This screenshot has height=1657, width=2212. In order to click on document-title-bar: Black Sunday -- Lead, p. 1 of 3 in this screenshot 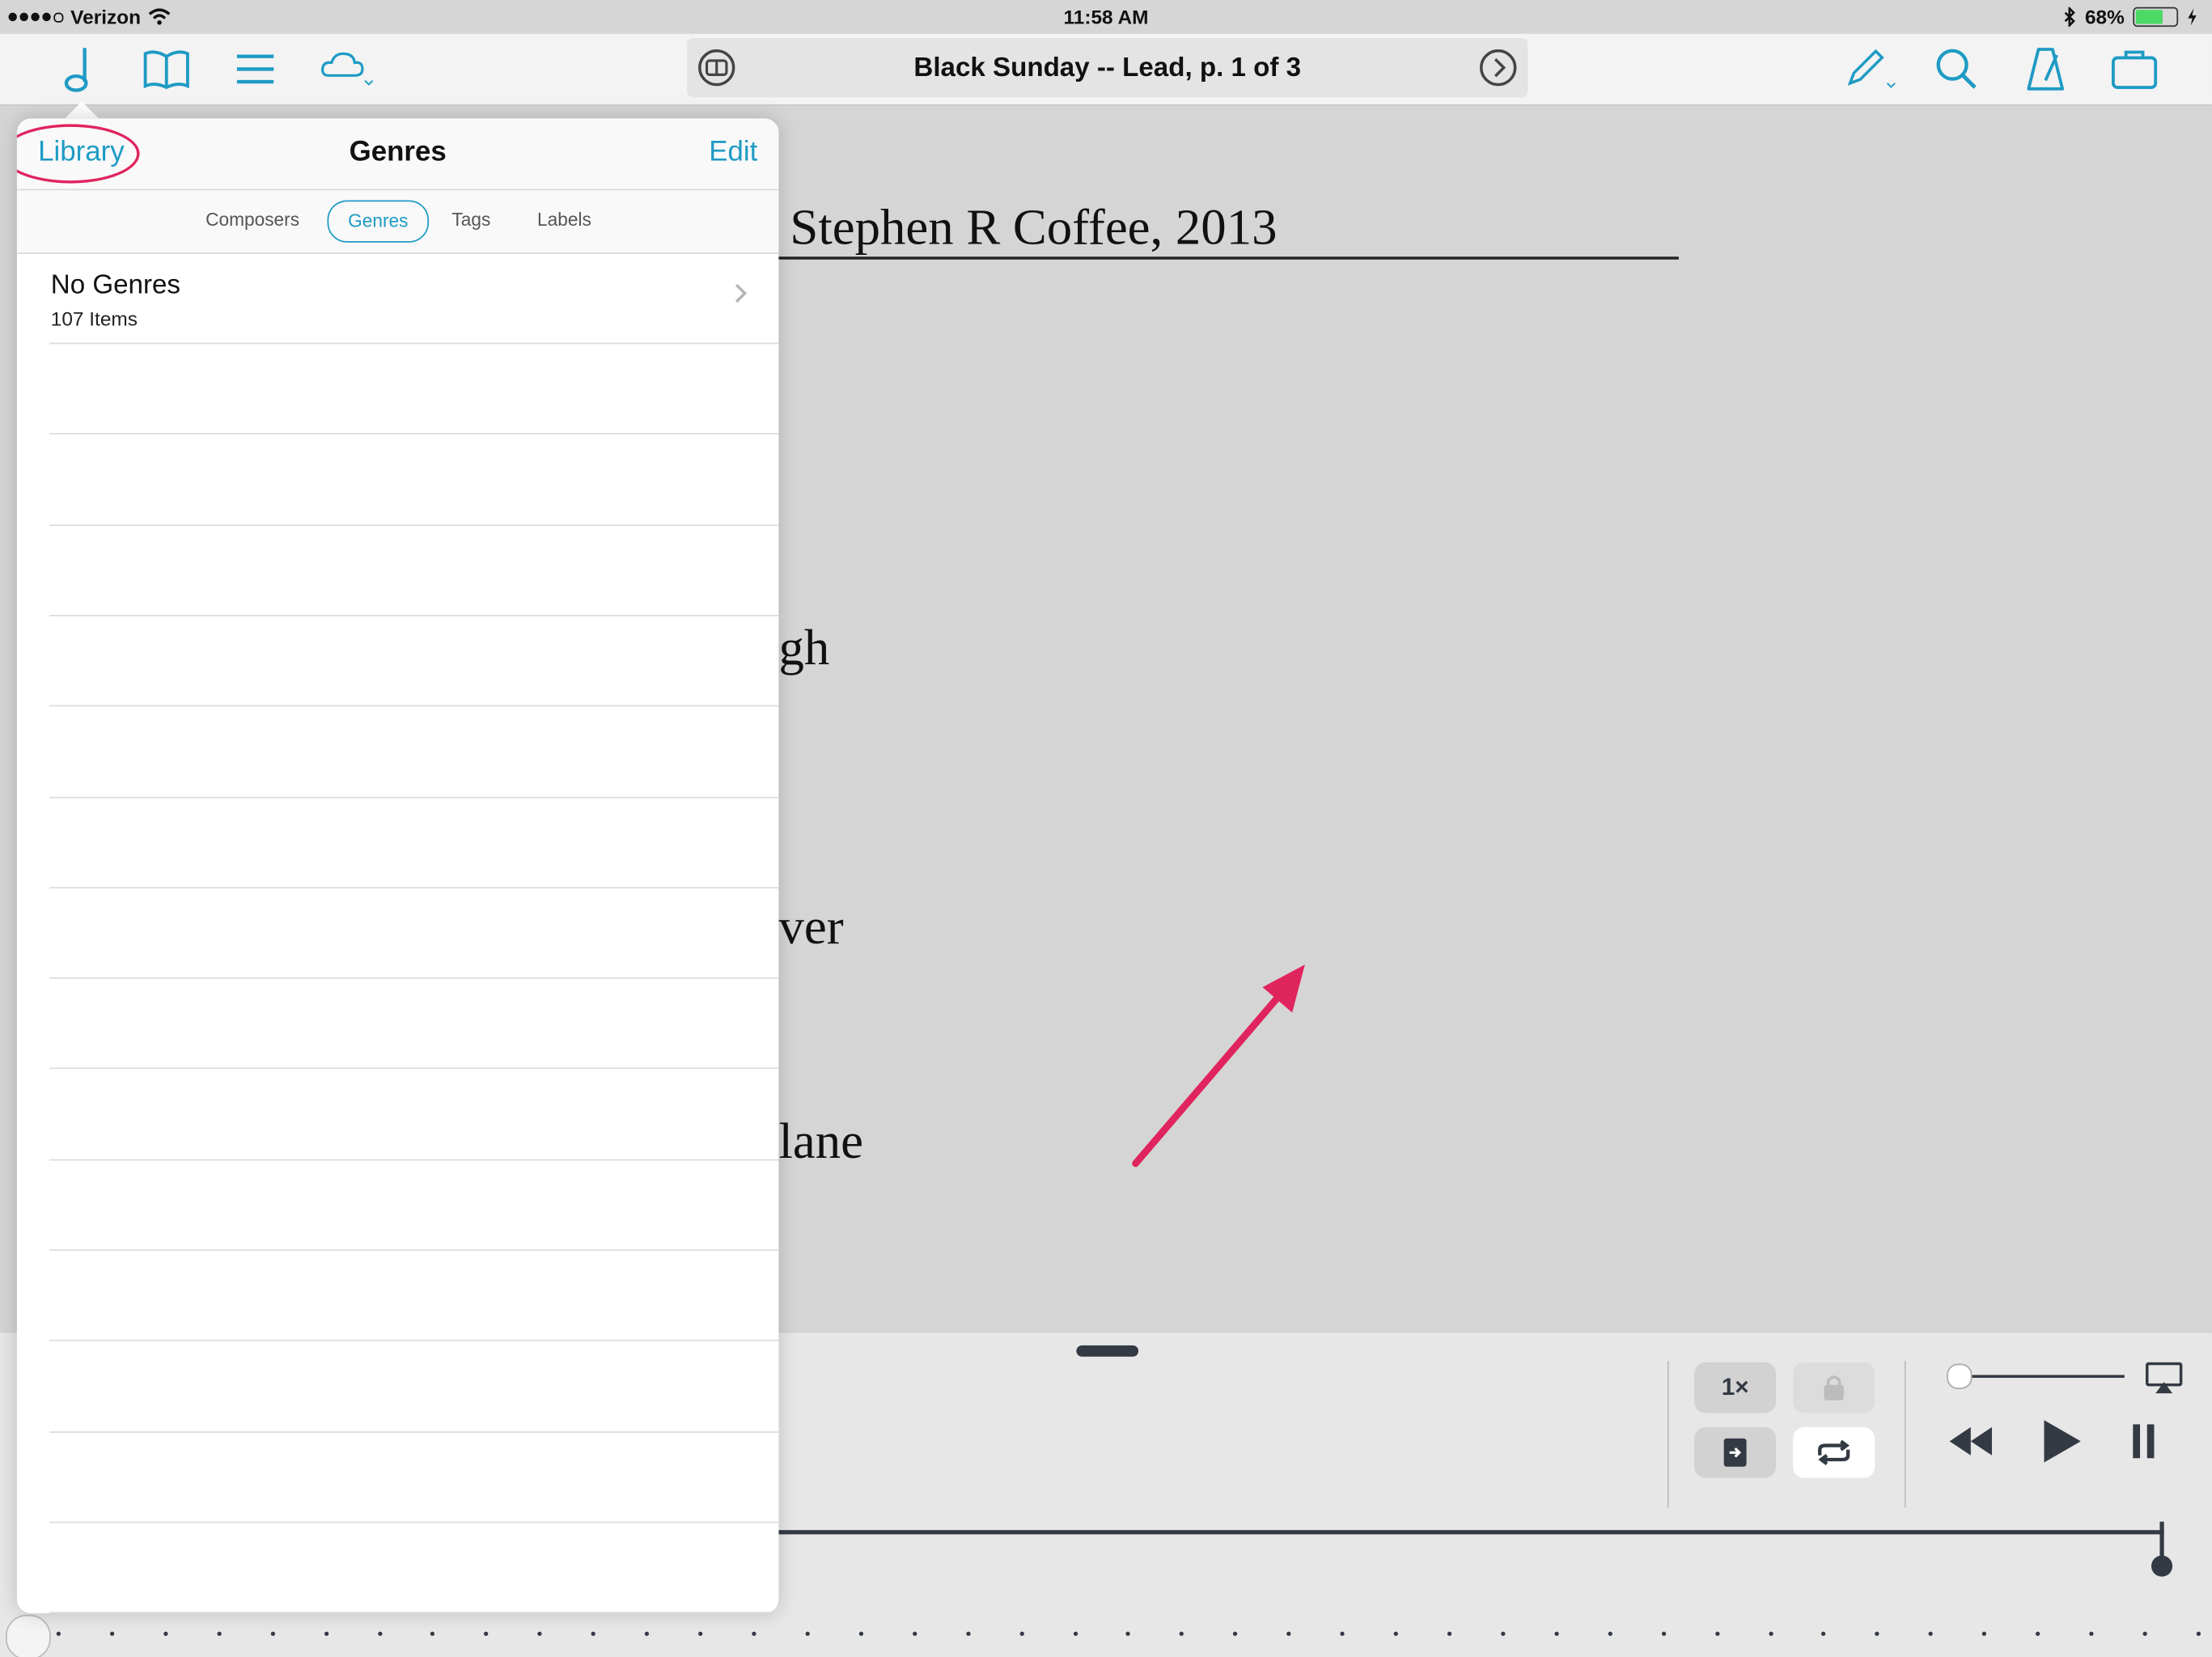, I will do `click(1107, 68)`.